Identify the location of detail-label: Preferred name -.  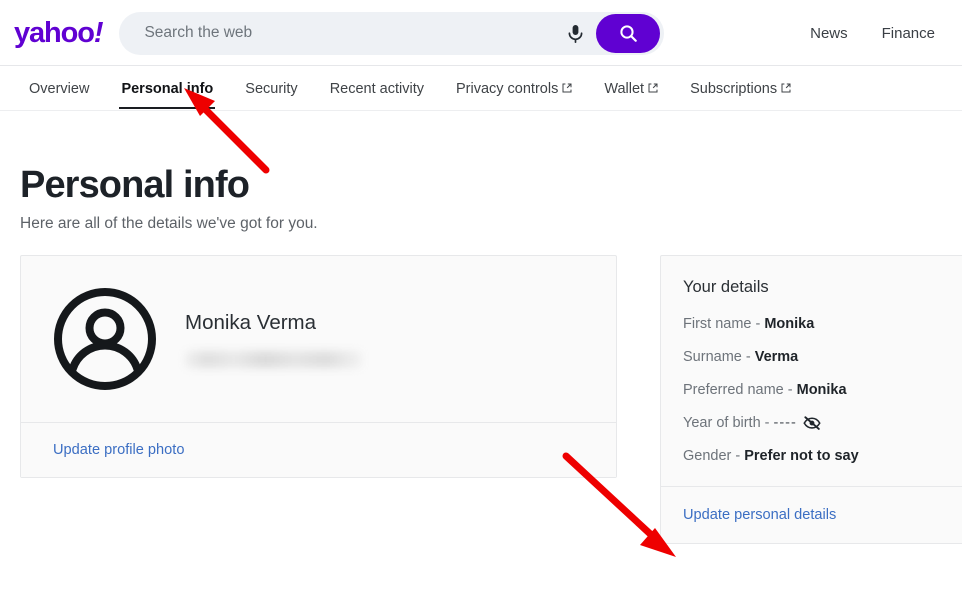
(738, 390).